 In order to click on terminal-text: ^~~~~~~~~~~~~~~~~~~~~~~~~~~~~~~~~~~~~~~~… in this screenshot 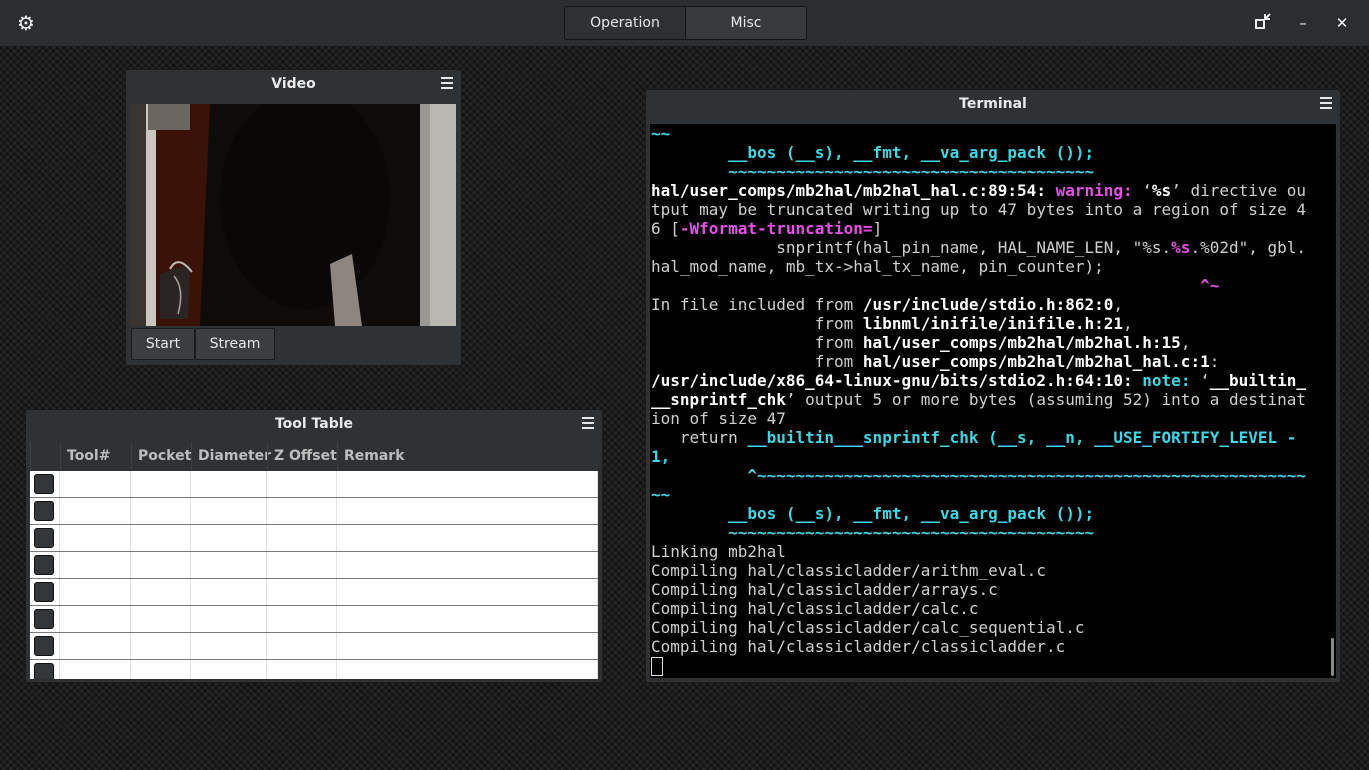, I will do `click(979, 475)`.